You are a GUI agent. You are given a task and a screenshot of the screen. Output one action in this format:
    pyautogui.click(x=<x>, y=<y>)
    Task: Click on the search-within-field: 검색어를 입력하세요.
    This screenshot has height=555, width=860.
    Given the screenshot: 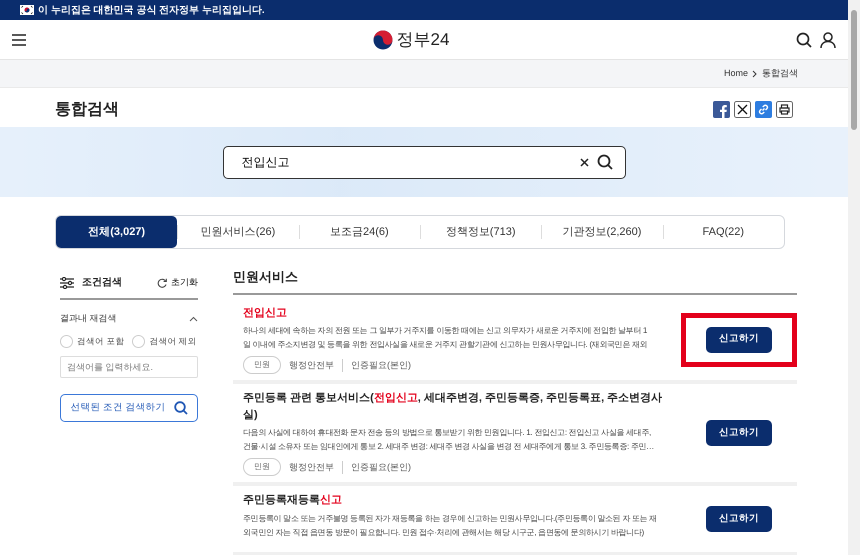 What is the action you would take?
    pyautogui.click(x=129, y=367)
    